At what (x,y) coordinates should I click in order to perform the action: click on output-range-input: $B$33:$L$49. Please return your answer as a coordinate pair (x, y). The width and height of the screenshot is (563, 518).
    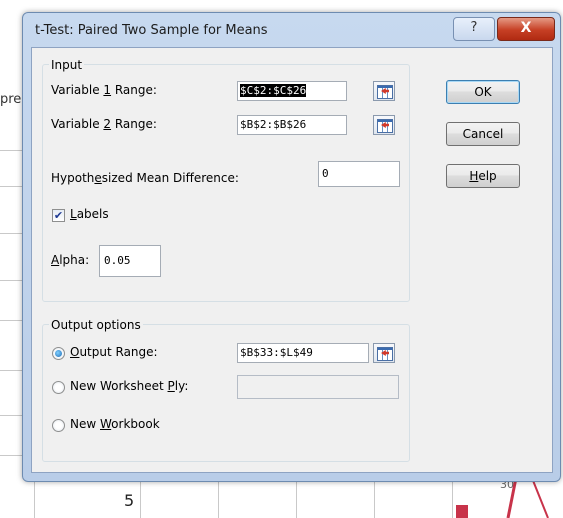
    Looking at the image, I should click on (303, 353).